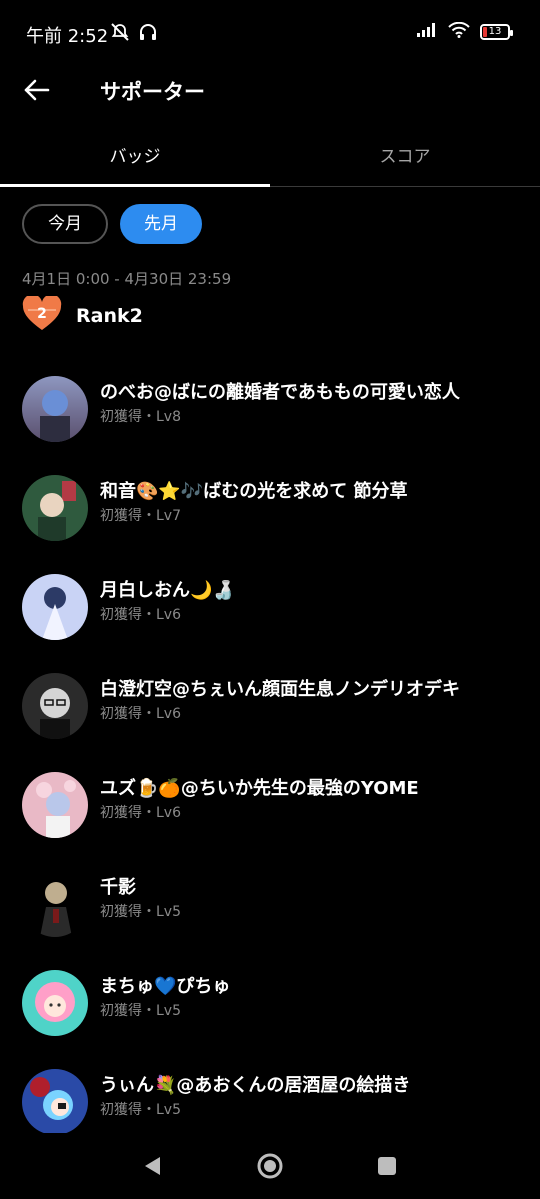 The width and height of the screenshot is (540, 1199). Describe the element at coordinates (120, 34) in the screenshot. I see `silent-notification-icon` at that location.